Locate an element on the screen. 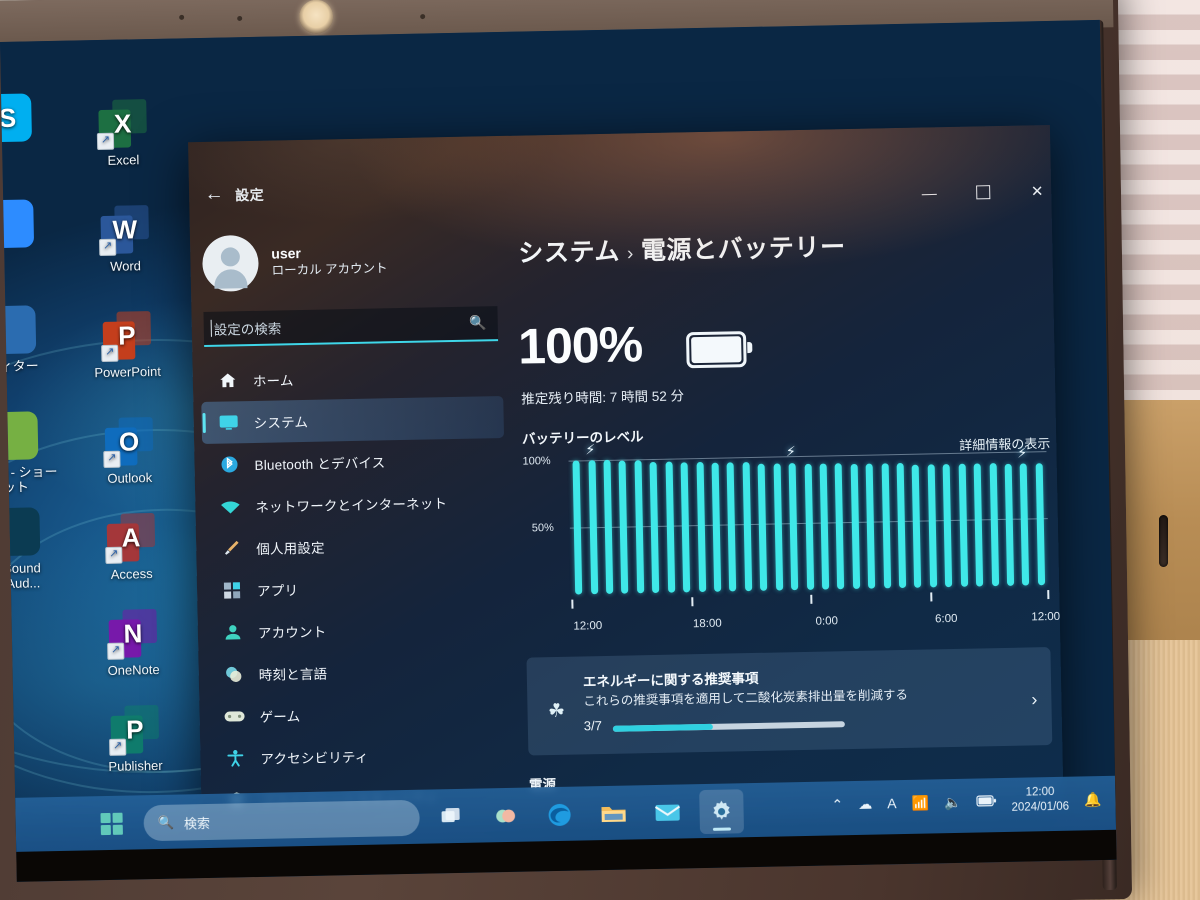 This screenshot has height=900, width=1200. sidebar-item-5: アプリ is located at coordinates (356, 588).